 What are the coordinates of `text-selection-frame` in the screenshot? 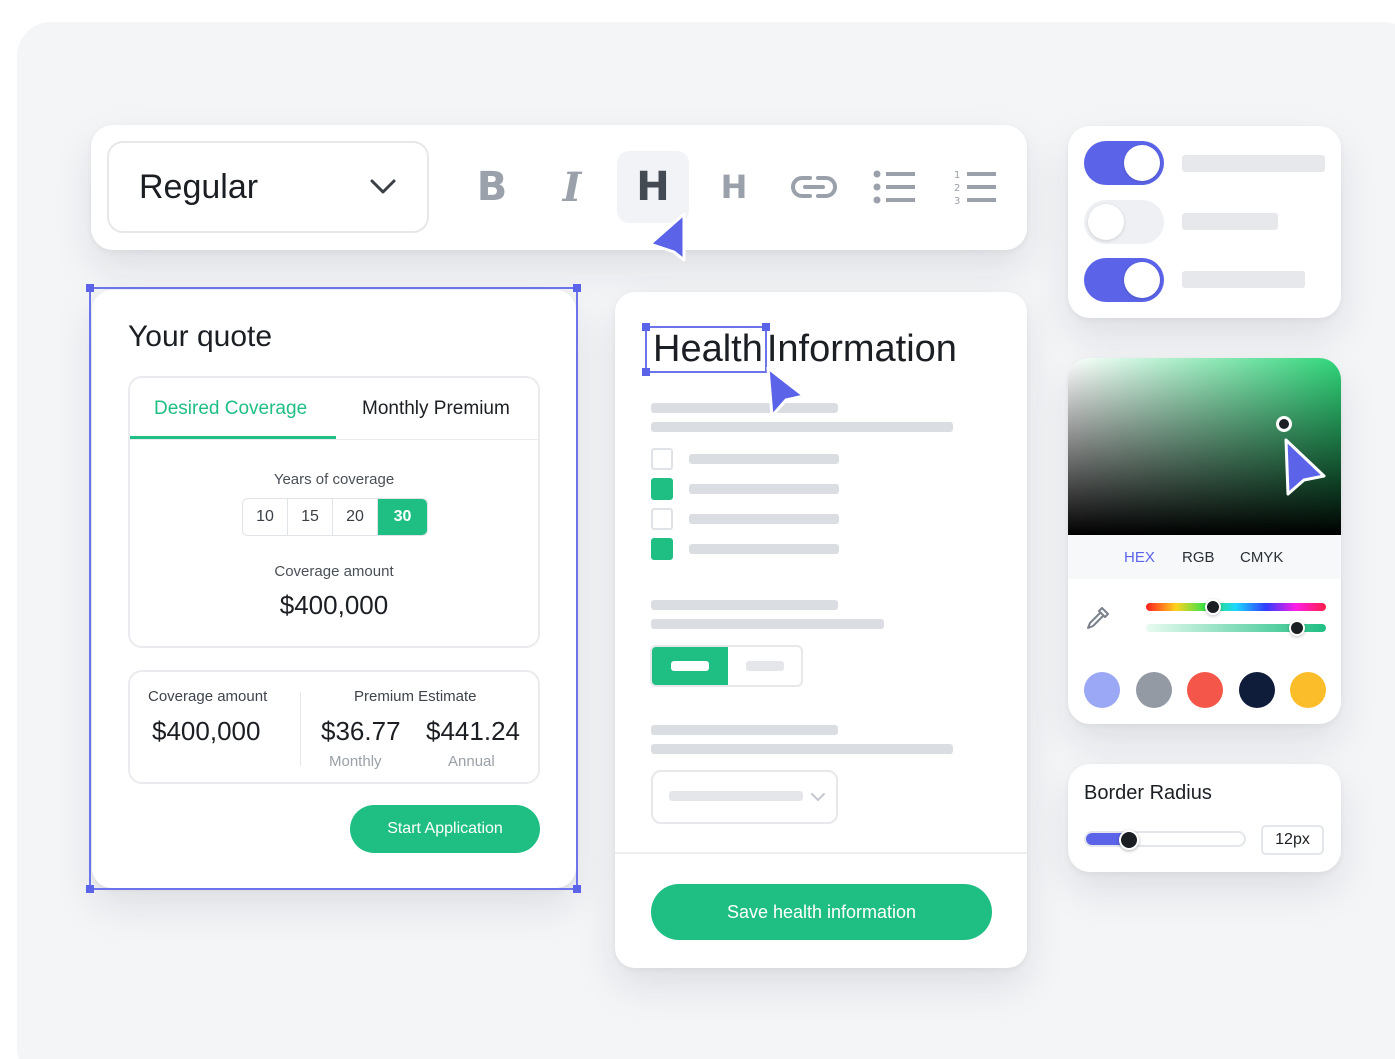 It's located at (706, 349).